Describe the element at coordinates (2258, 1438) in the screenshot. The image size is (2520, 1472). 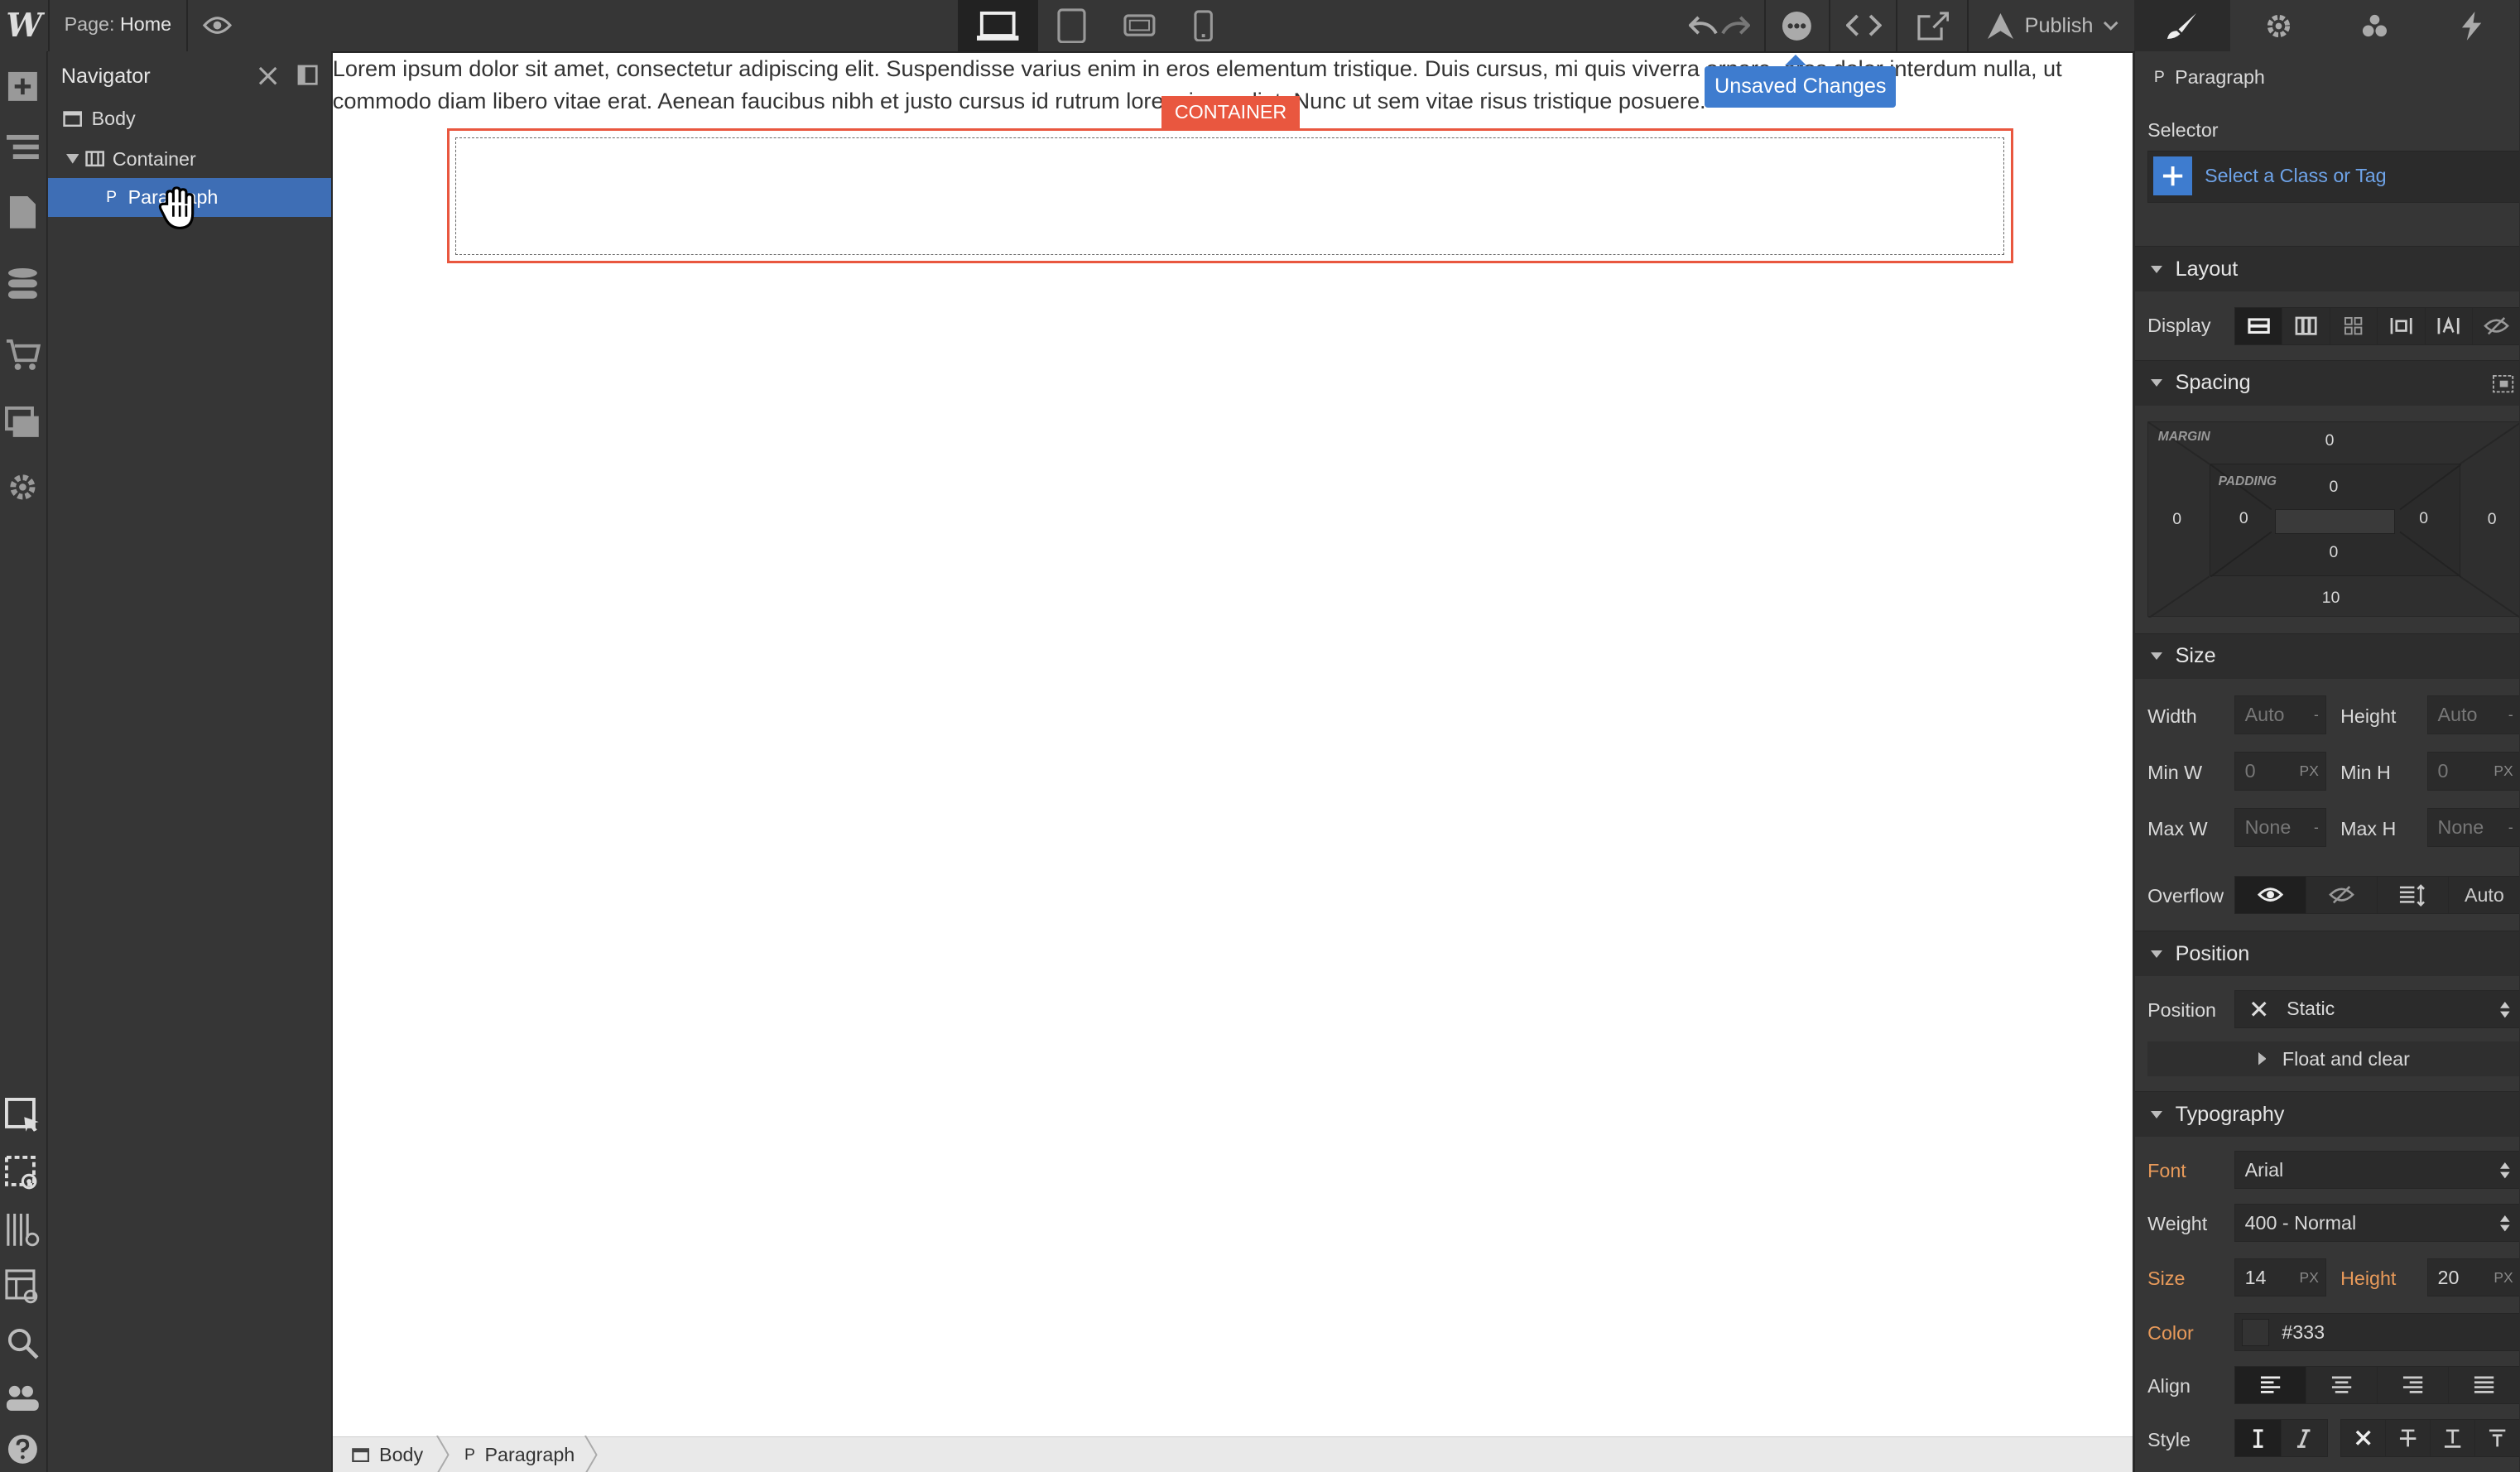
I see `style-normal-button` at that location.